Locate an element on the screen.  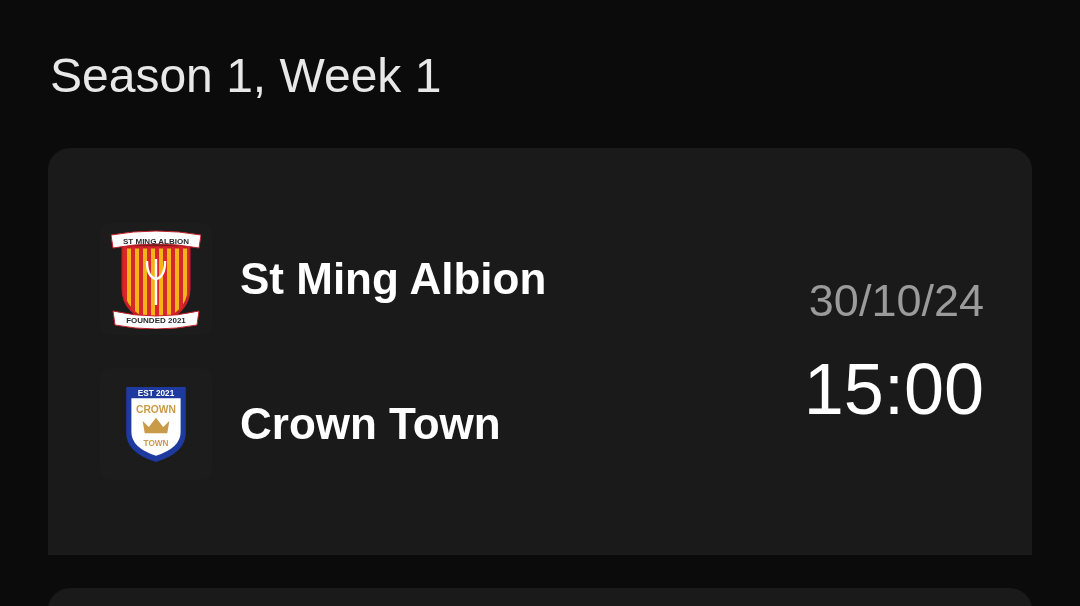
club-crest-logo: ST MING ALBION FOUNDED 2021 is located at coordinates (156, 279).